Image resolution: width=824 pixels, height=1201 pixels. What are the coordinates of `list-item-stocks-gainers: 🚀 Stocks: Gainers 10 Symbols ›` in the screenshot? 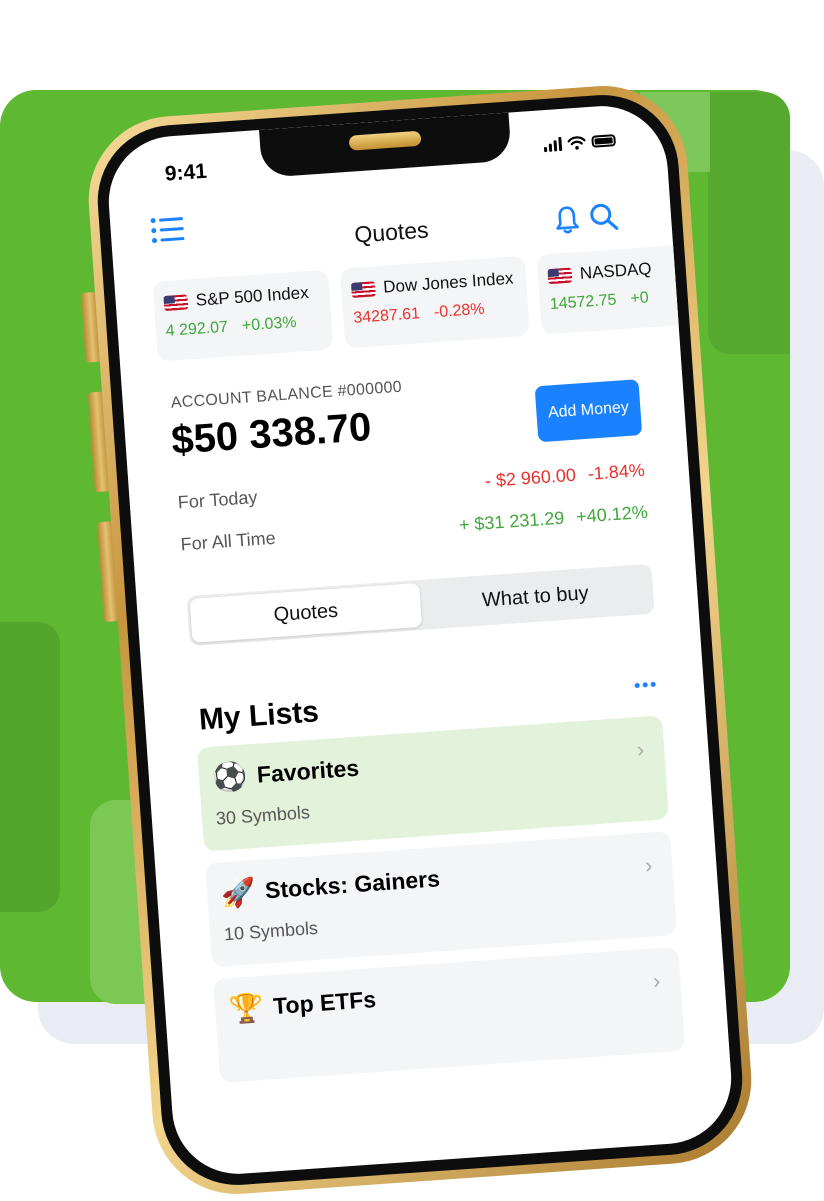 It's located at (441, 899).